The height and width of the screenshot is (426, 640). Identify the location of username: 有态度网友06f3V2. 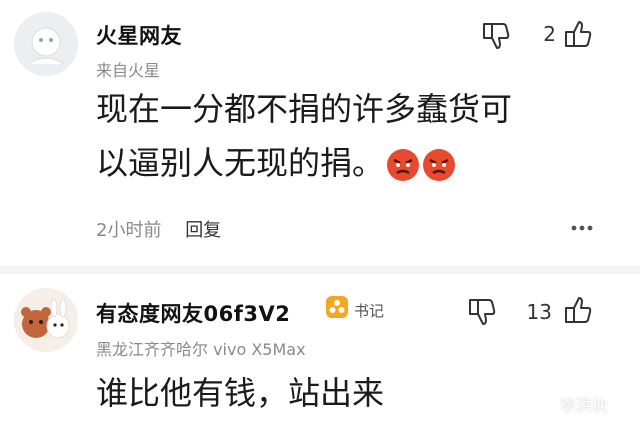
(193, 313).